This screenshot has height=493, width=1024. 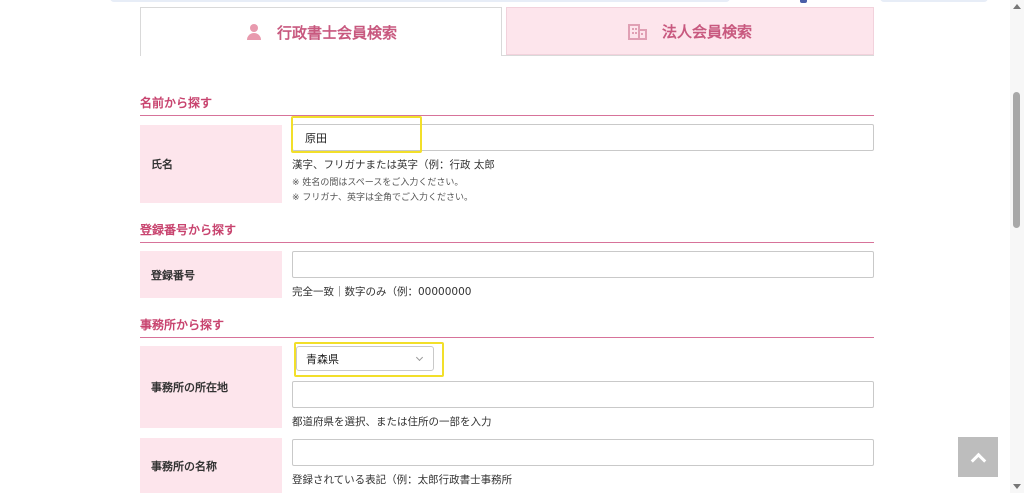 I want to click on scroll-down-arrow-icon, so click(x=1017, y=486).